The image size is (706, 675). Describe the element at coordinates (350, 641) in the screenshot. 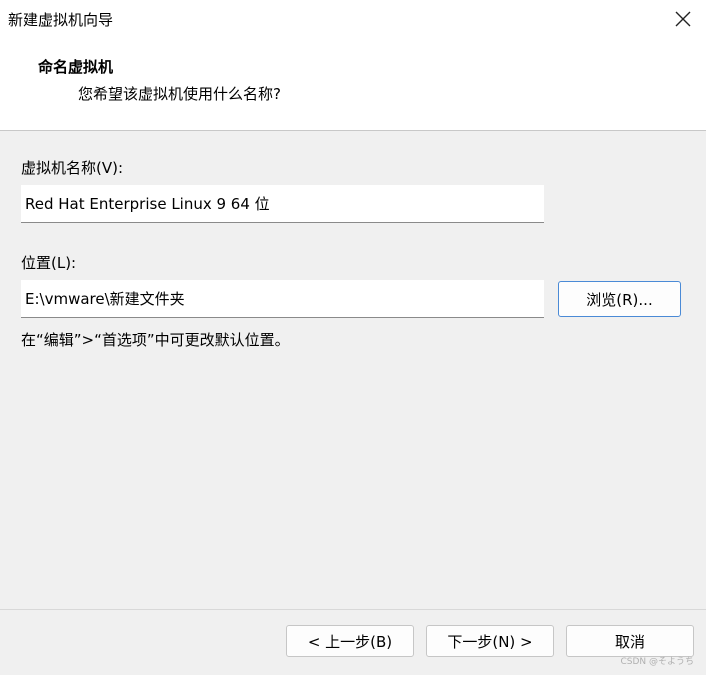

I see `back-button: < 上一步(B)` at that location.